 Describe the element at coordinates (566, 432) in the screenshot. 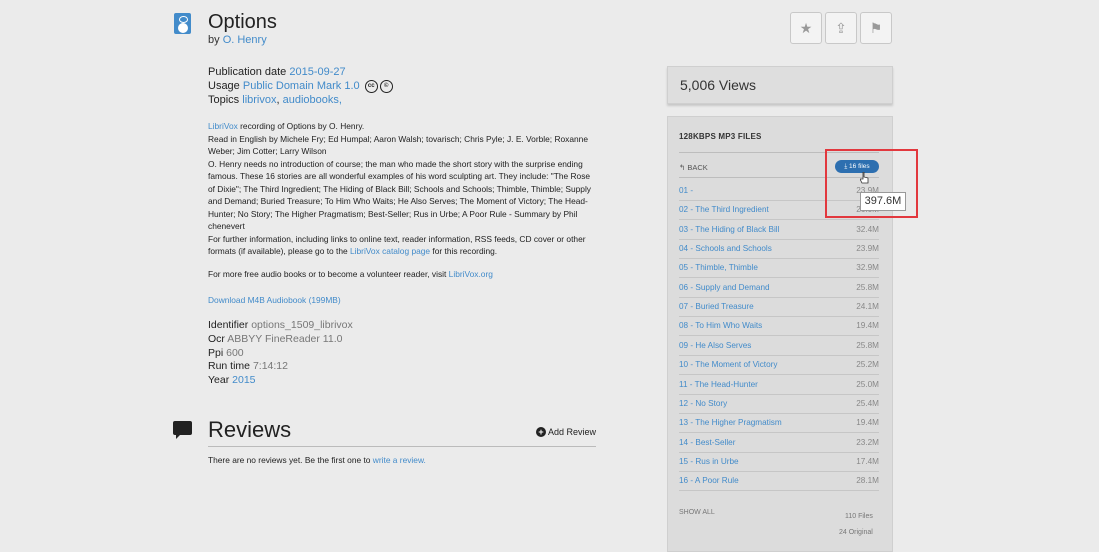

I see `add-review-button: + Add Review` at that location.